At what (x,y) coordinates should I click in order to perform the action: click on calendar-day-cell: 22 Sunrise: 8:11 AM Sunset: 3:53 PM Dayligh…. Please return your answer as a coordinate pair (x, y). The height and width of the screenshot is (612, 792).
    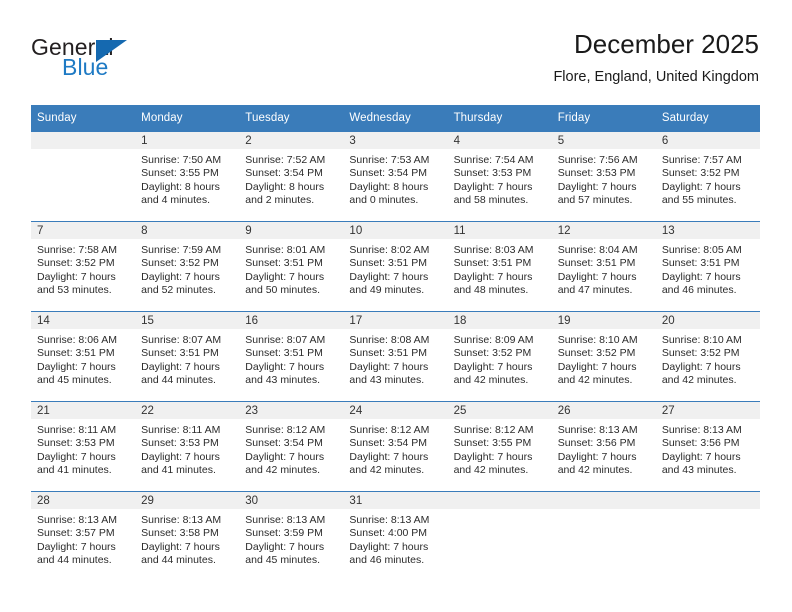
    Looking at the image, I should click on (187, 446).